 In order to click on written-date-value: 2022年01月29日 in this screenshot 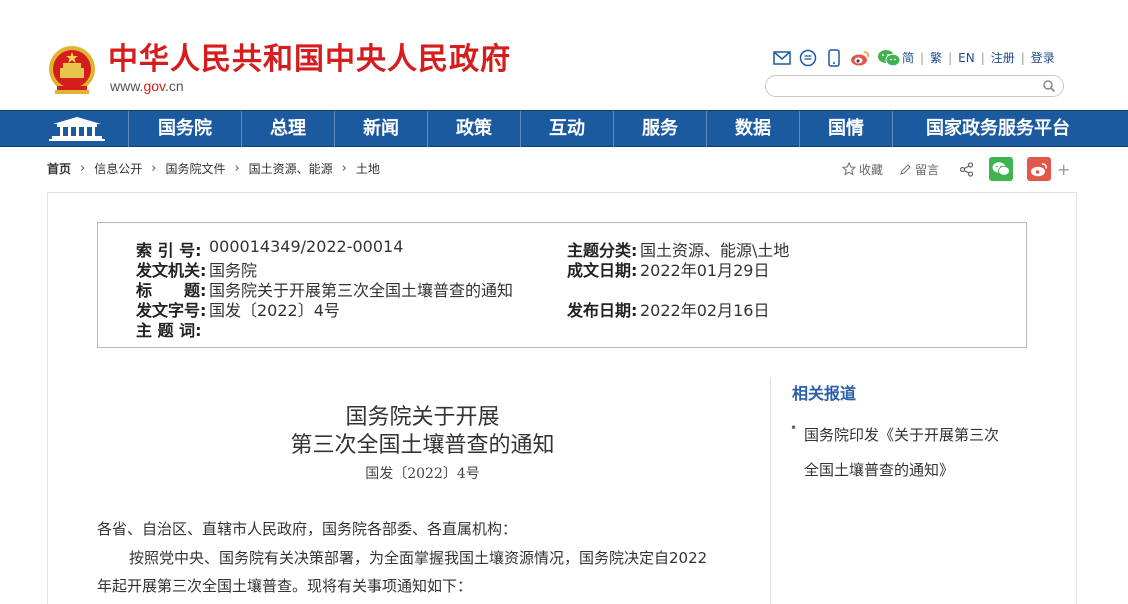, I will do `click(705, 270)`.